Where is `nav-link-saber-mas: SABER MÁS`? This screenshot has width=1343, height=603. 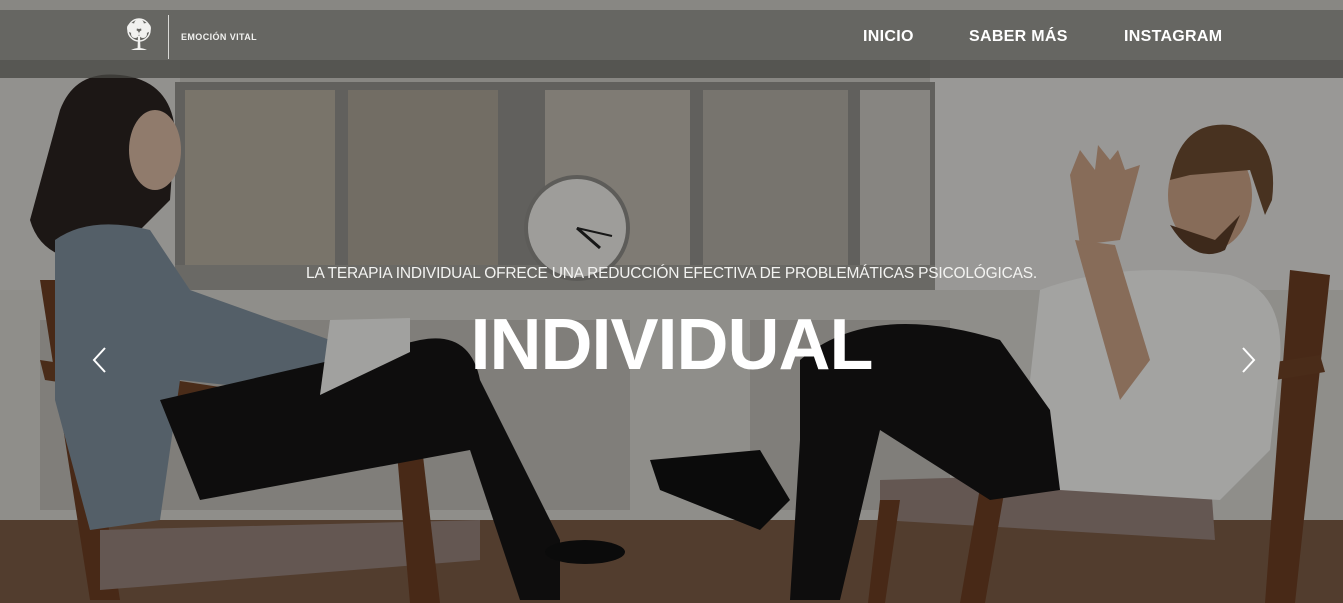 nav-link-saber-mas: SABER MÁS is located at coordinates (1018, 37).